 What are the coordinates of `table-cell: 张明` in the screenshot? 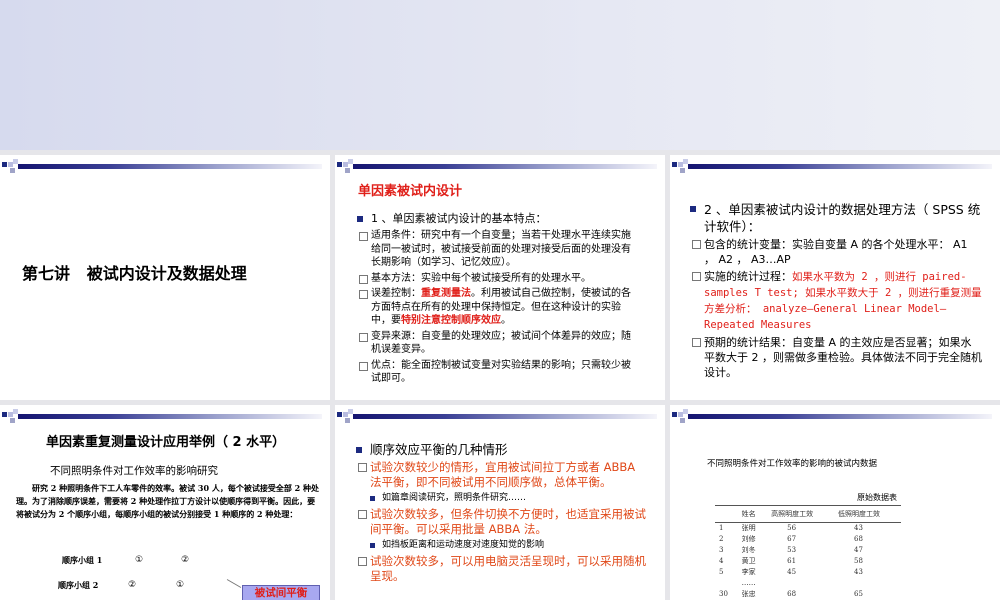 It's located at (748, 528).